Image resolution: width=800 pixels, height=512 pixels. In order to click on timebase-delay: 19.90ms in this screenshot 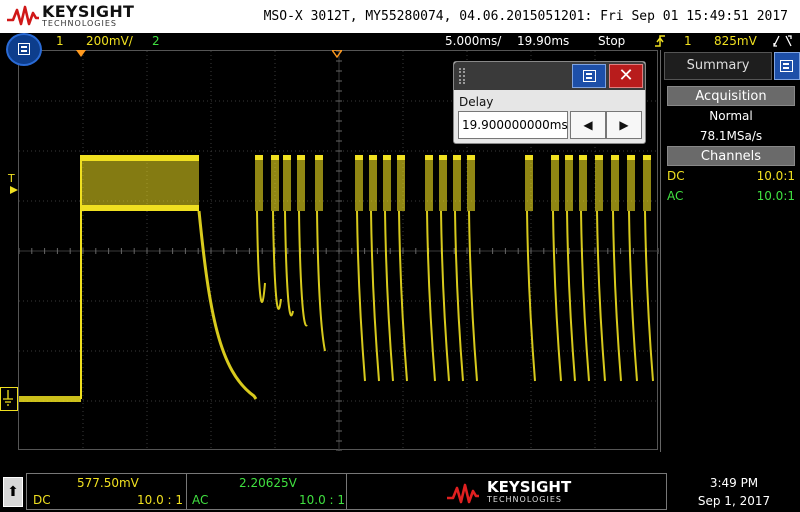, I will do `click(543, 41)`.